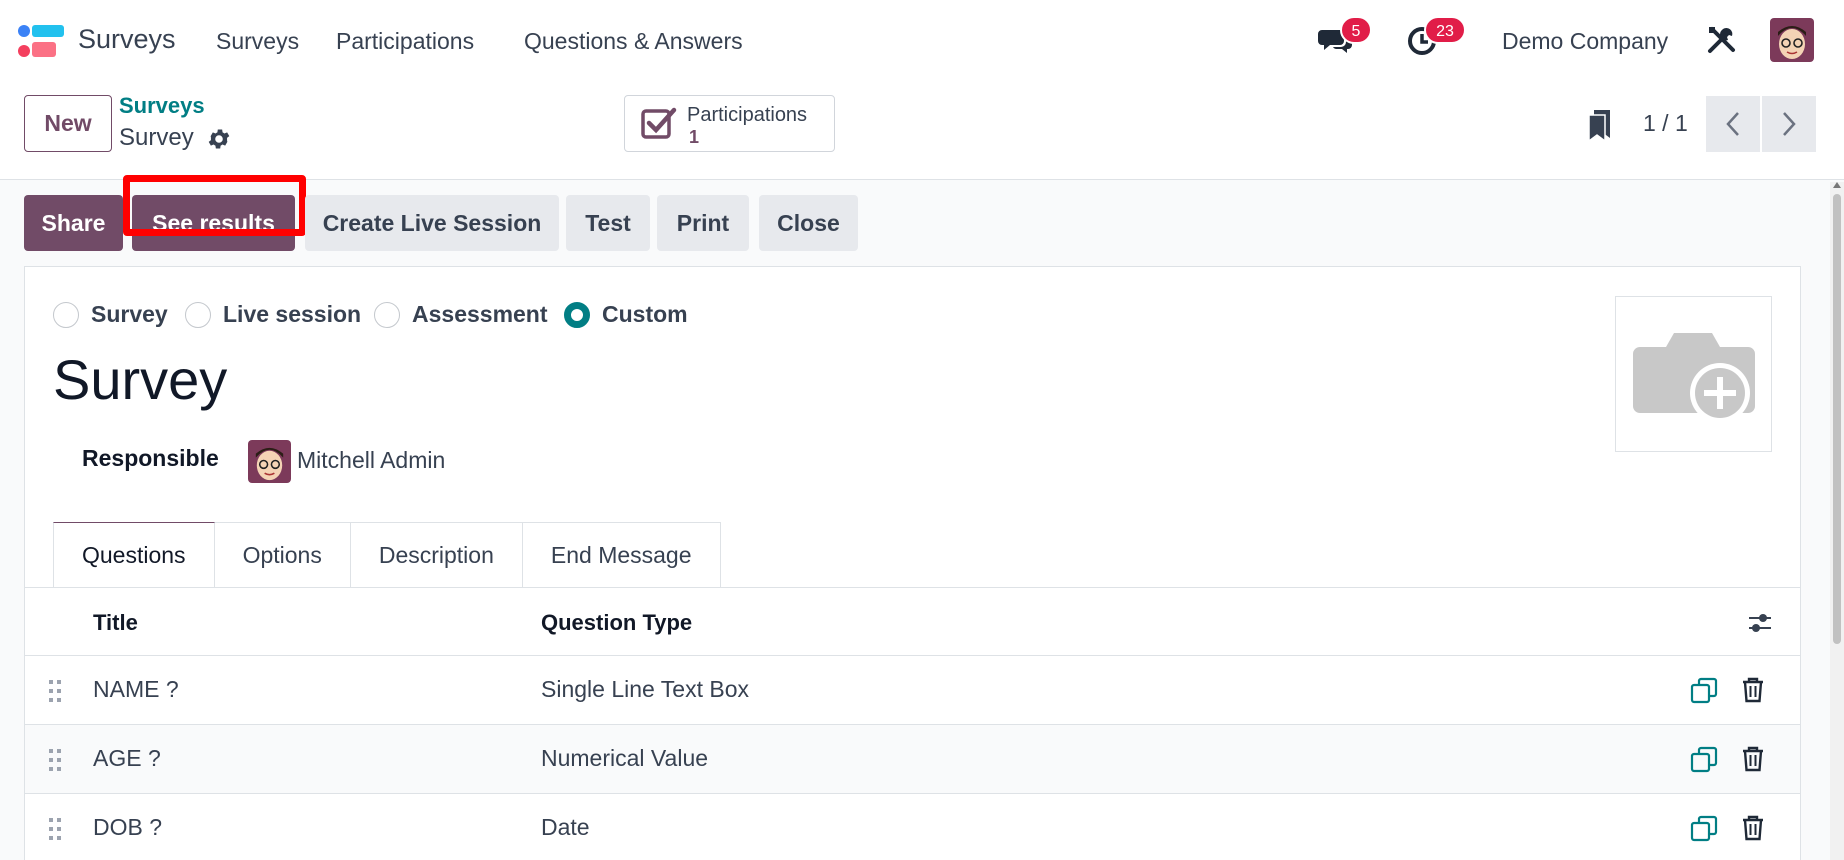  I want to click on page-scrollbar, so click(1837, 521).